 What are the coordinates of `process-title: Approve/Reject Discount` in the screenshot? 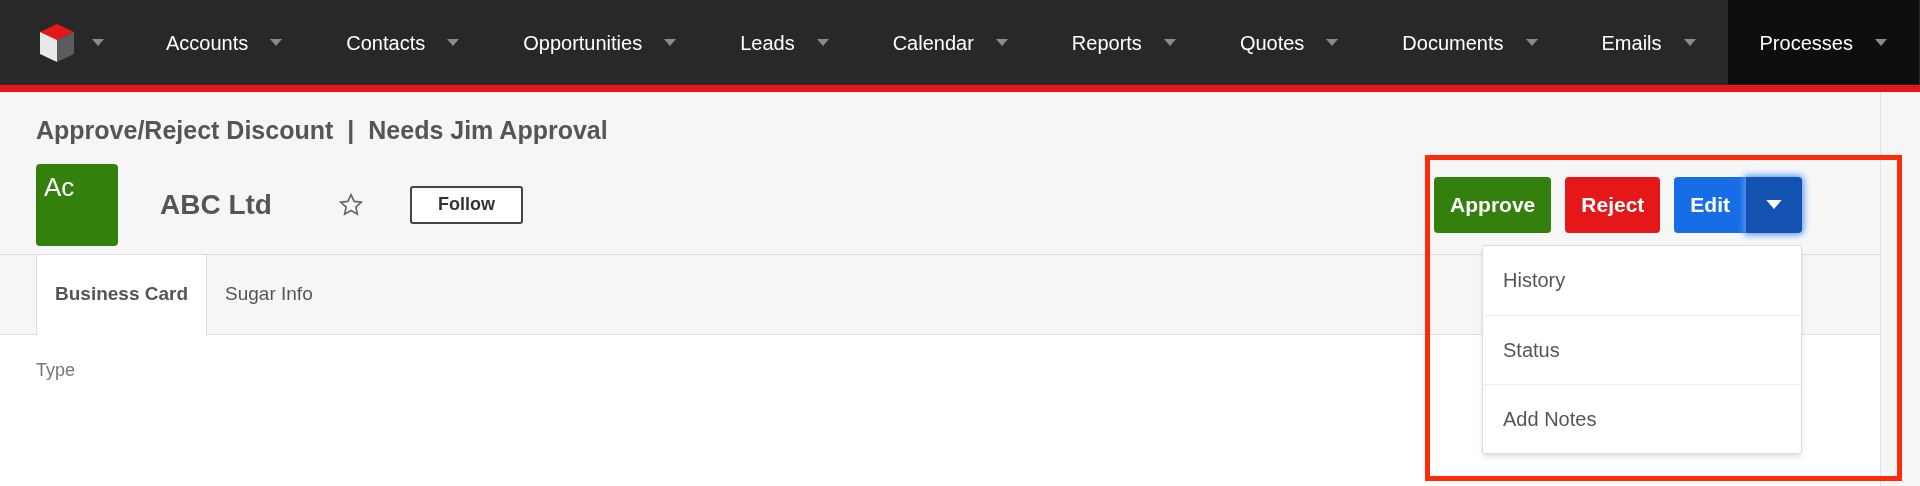 It's located at (185, 130).